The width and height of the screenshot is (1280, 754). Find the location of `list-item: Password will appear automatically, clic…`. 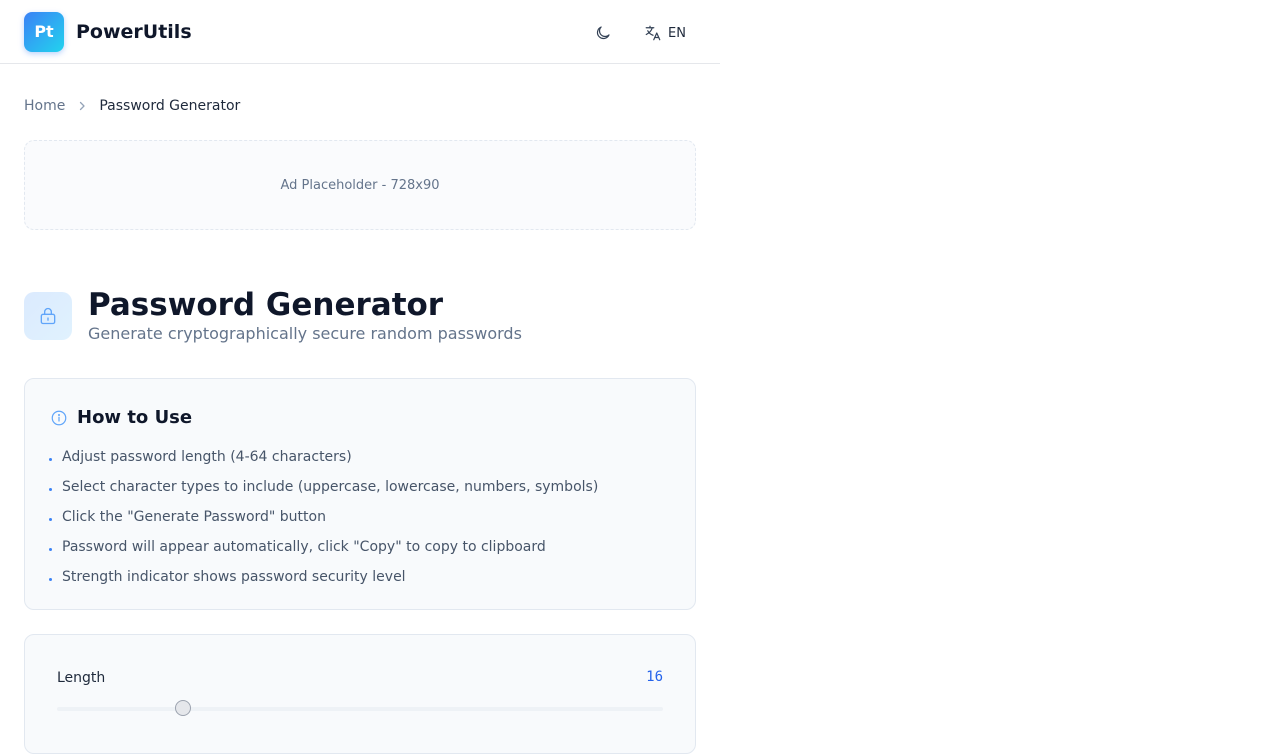

list-item: Password will appear automatically, clic… is located at coordinates (323, 547).